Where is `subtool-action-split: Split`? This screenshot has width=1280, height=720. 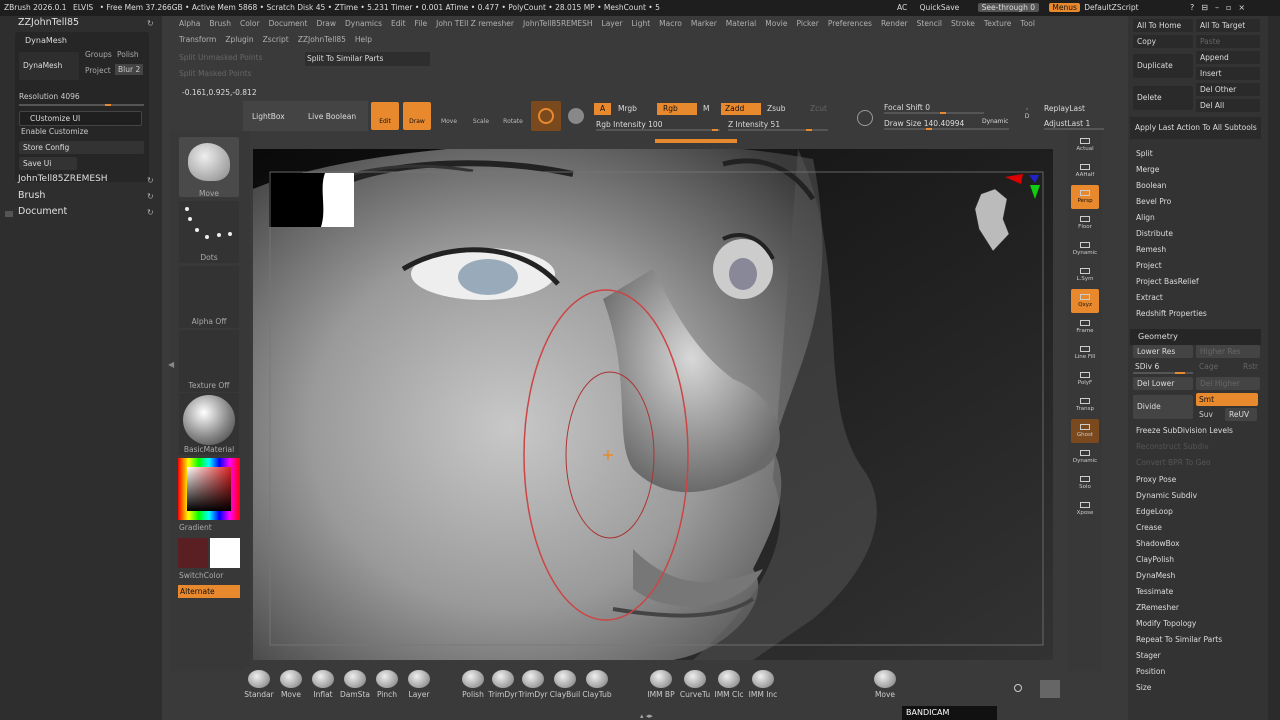 subtool-action-split: Split is located at coordinates (1195, 154).